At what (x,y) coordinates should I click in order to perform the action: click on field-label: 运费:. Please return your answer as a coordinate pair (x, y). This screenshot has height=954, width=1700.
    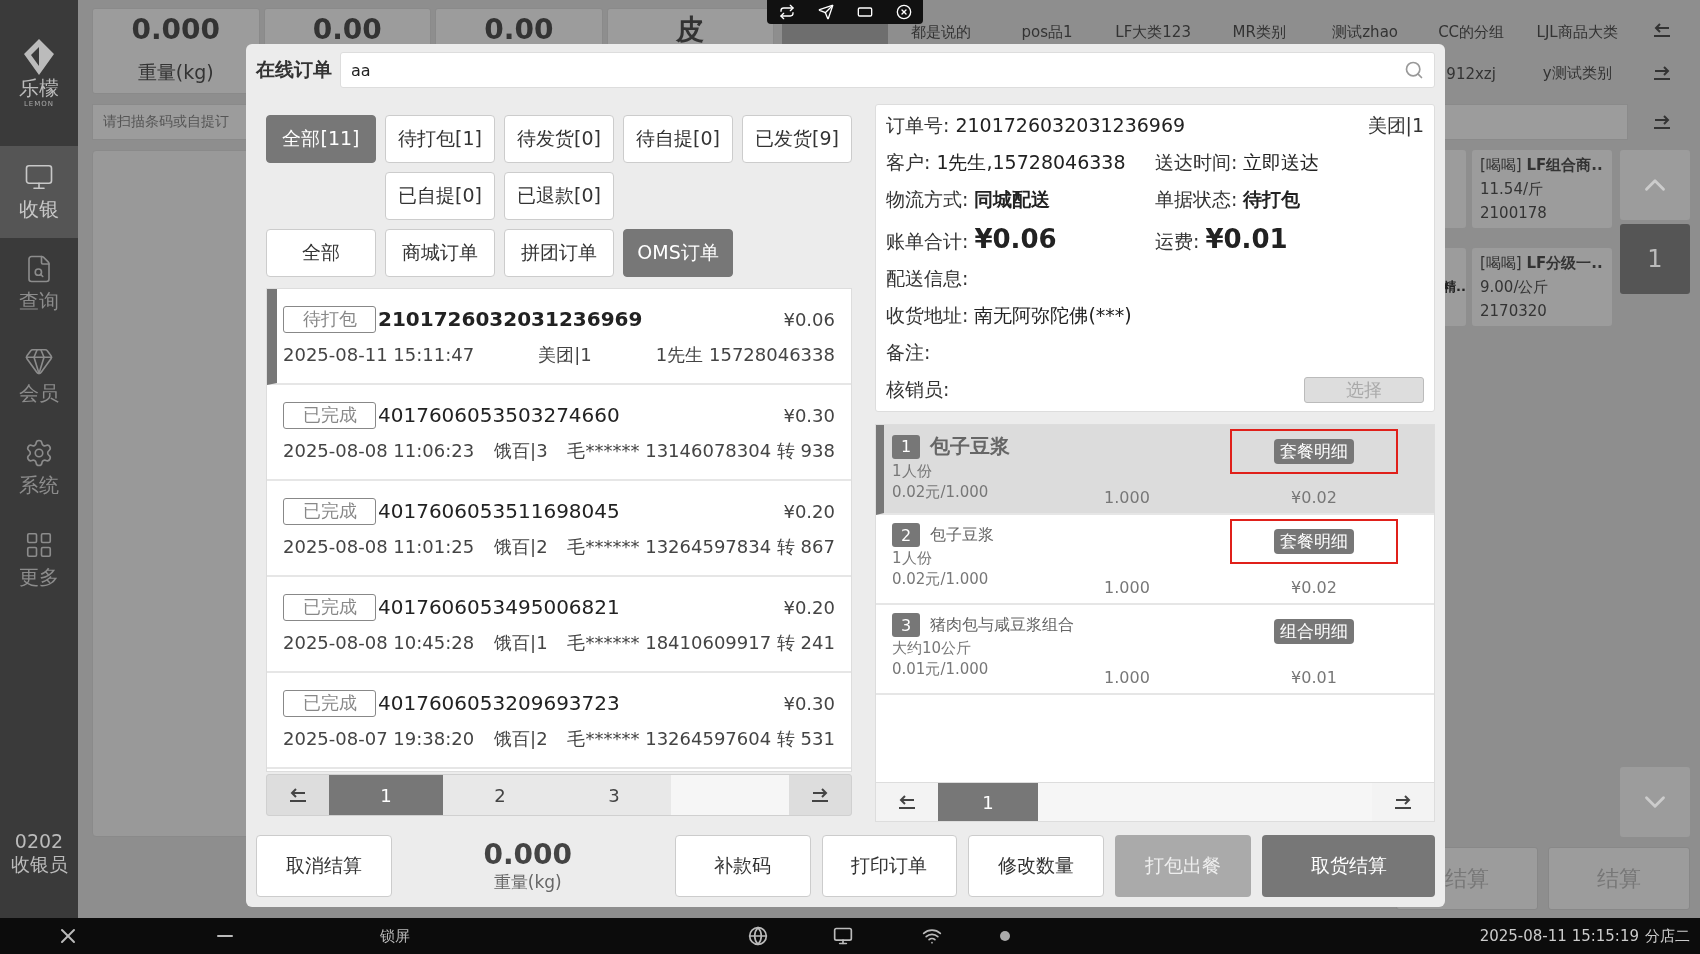
    Looking at the image, I should click on (1177, 241).